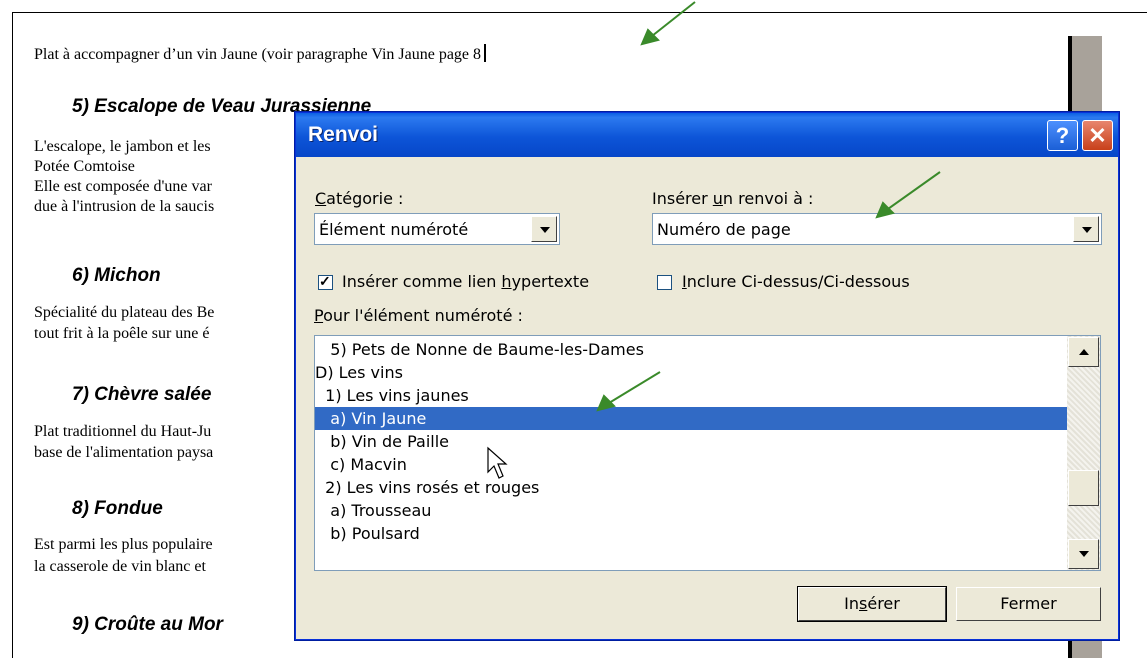 This screenshot has height=658, width=1147. I want to click on help-icon: ?, so click(1062, 135).